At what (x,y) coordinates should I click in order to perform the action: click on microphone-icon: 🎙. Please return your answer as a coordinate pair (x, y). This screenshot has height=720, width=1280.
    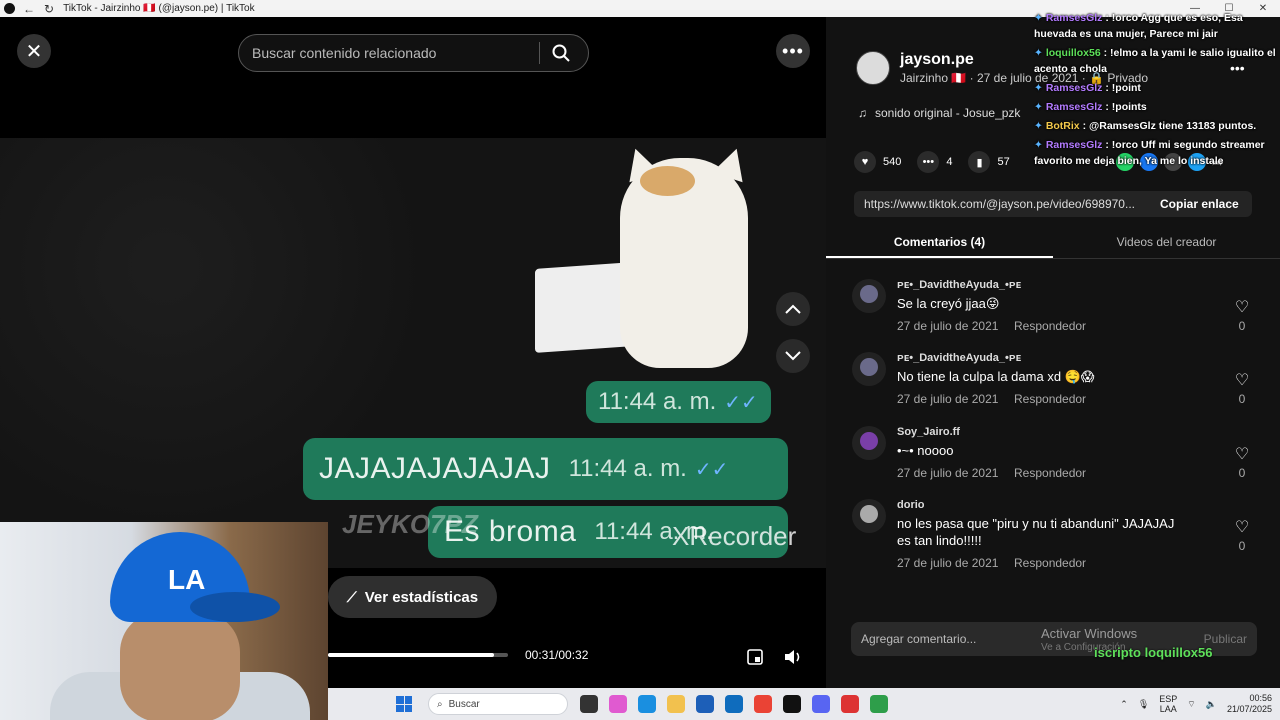
    Looking at the image, I should click on (1143, 704).